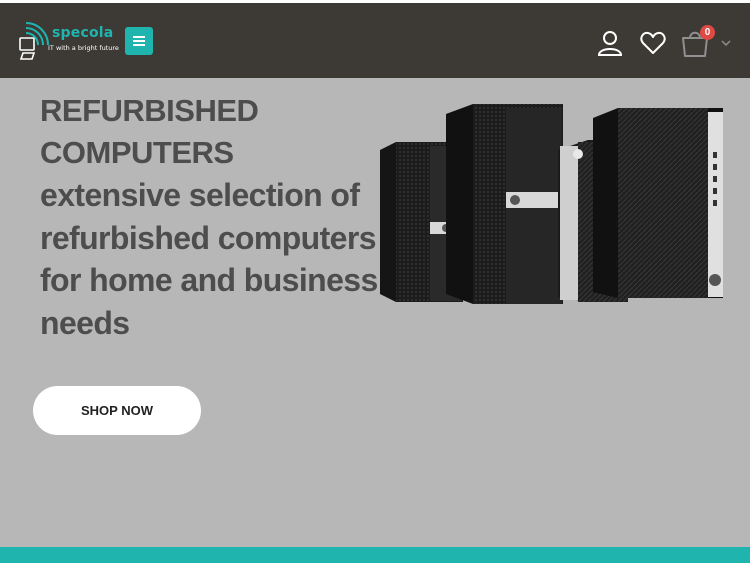  What do you see at coordinates (375, 40) in the screenshot?
I see `site-header: specola IT with a bright future 0` at bounding box center [375, 40].